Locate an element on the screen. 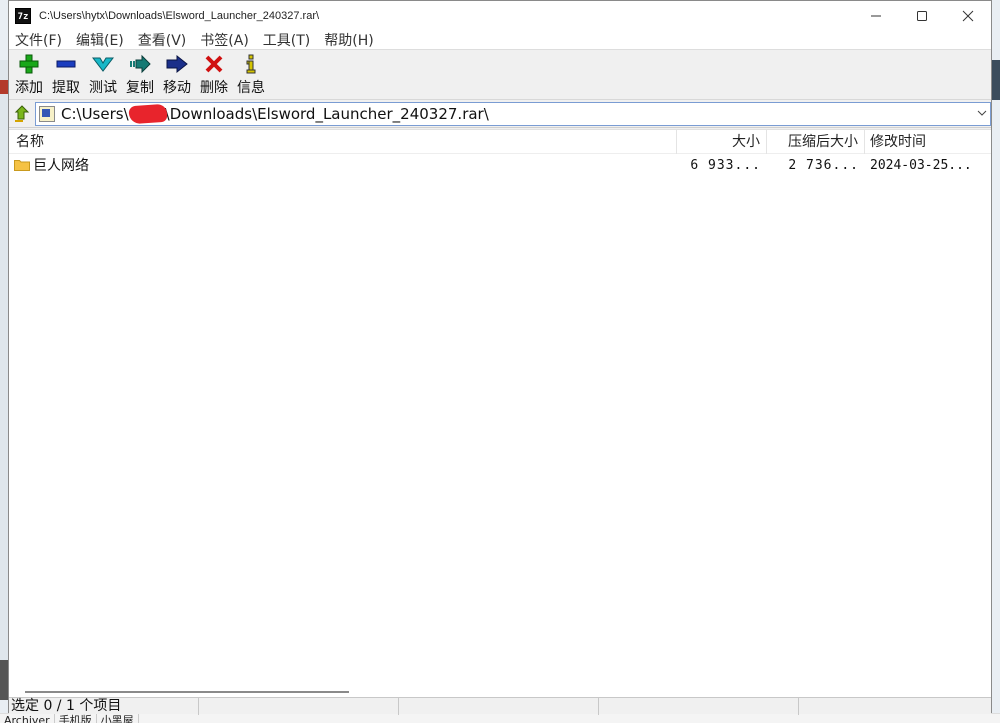  window-controls is located at coordinates (922, 15).